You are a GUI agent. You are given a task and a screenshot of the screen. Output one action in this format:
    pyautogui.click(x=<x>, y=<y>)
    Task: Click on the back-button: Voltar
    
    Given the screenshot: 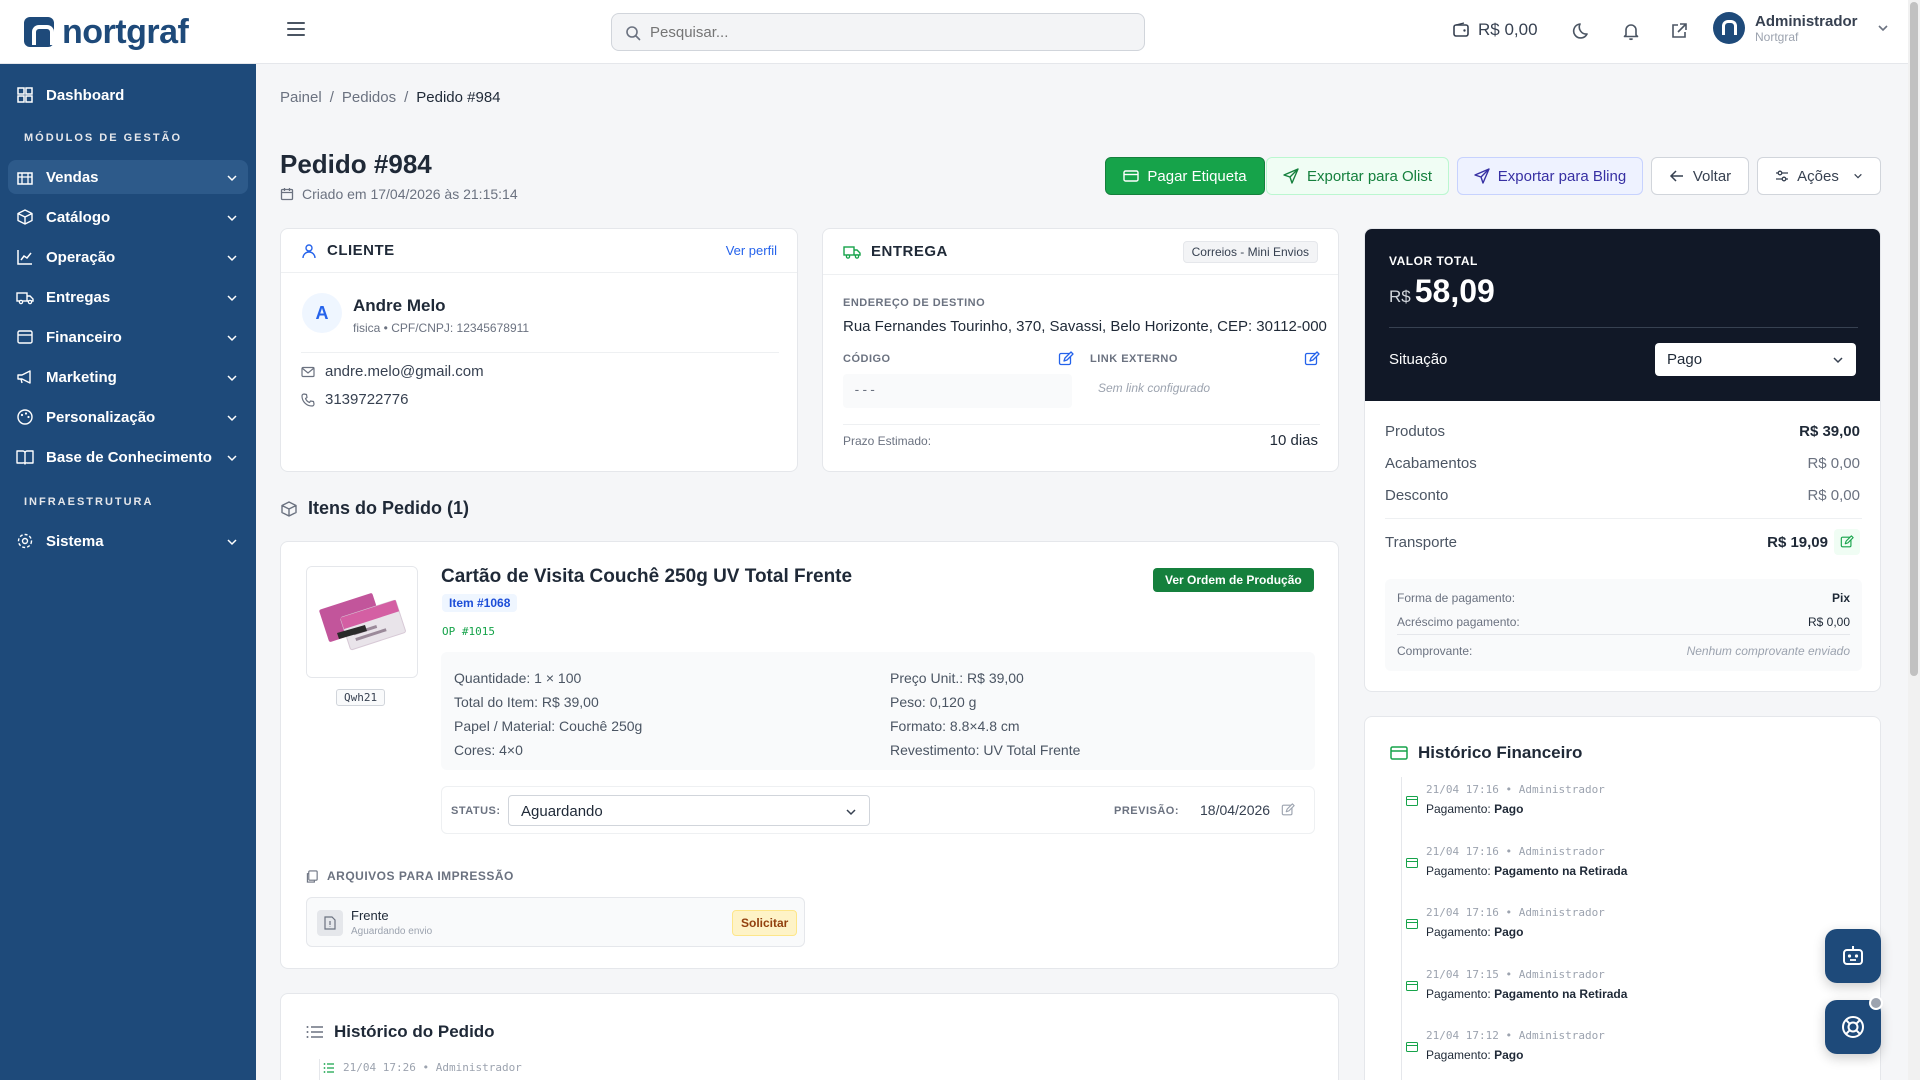 What is the action you would take?
    pyautogui.click(x=1700, y=176)
    